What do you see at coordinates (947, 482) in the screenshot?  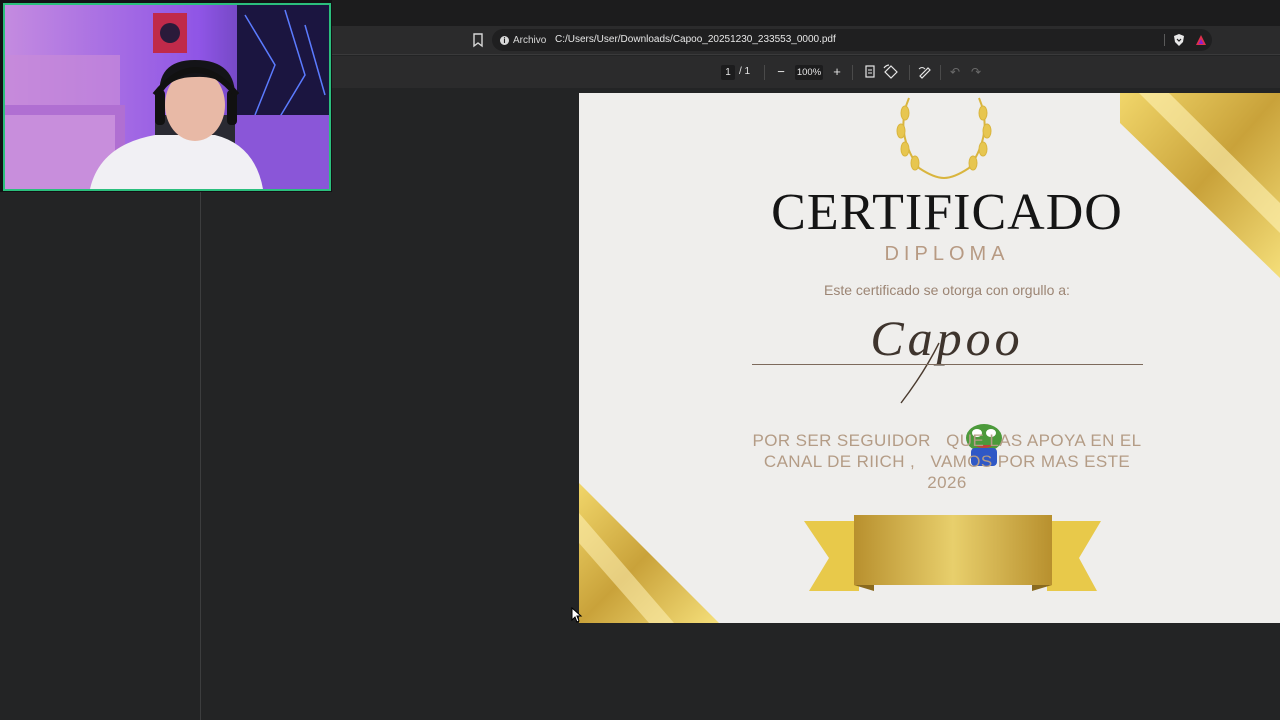 I see `reason-line-3: 2026` at bounding box center [947, 482].